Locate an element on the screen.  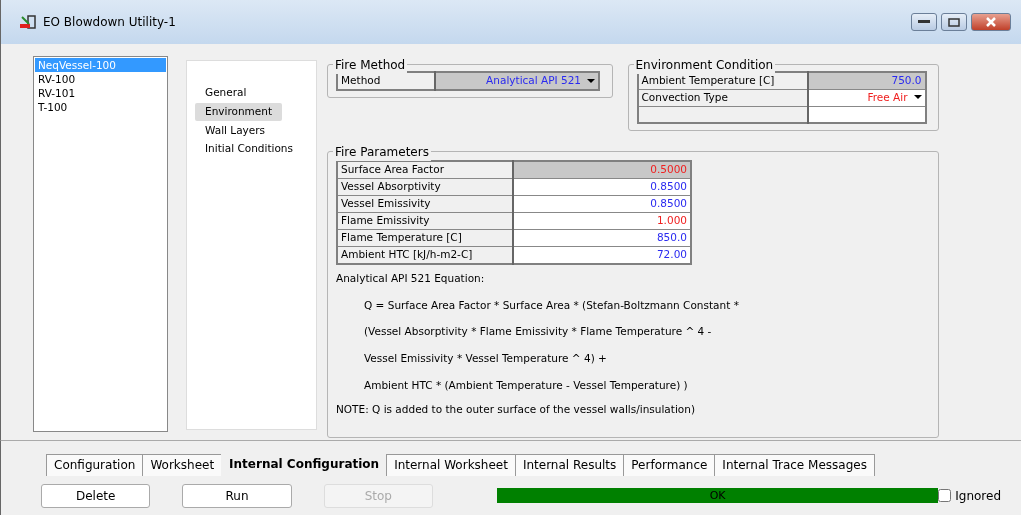
equation-heading: Analytical API 521 Equation: is located at coordinates (411, 278).